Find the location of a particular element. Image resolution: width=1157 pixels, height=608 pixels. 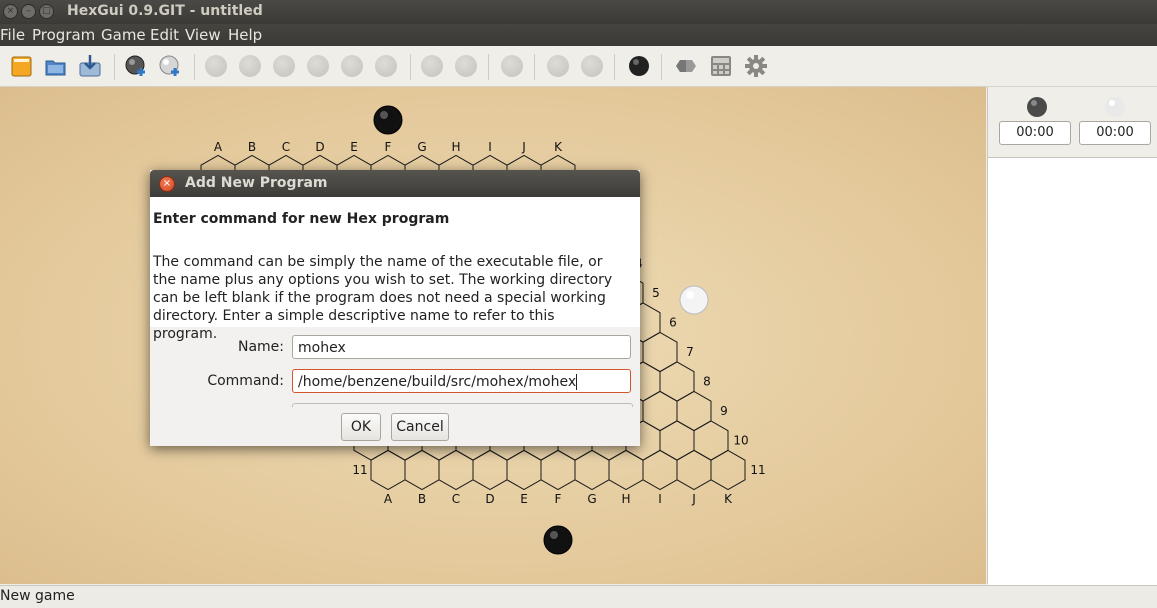

white-player-stone-icon is located at coordinates (1115, 107).